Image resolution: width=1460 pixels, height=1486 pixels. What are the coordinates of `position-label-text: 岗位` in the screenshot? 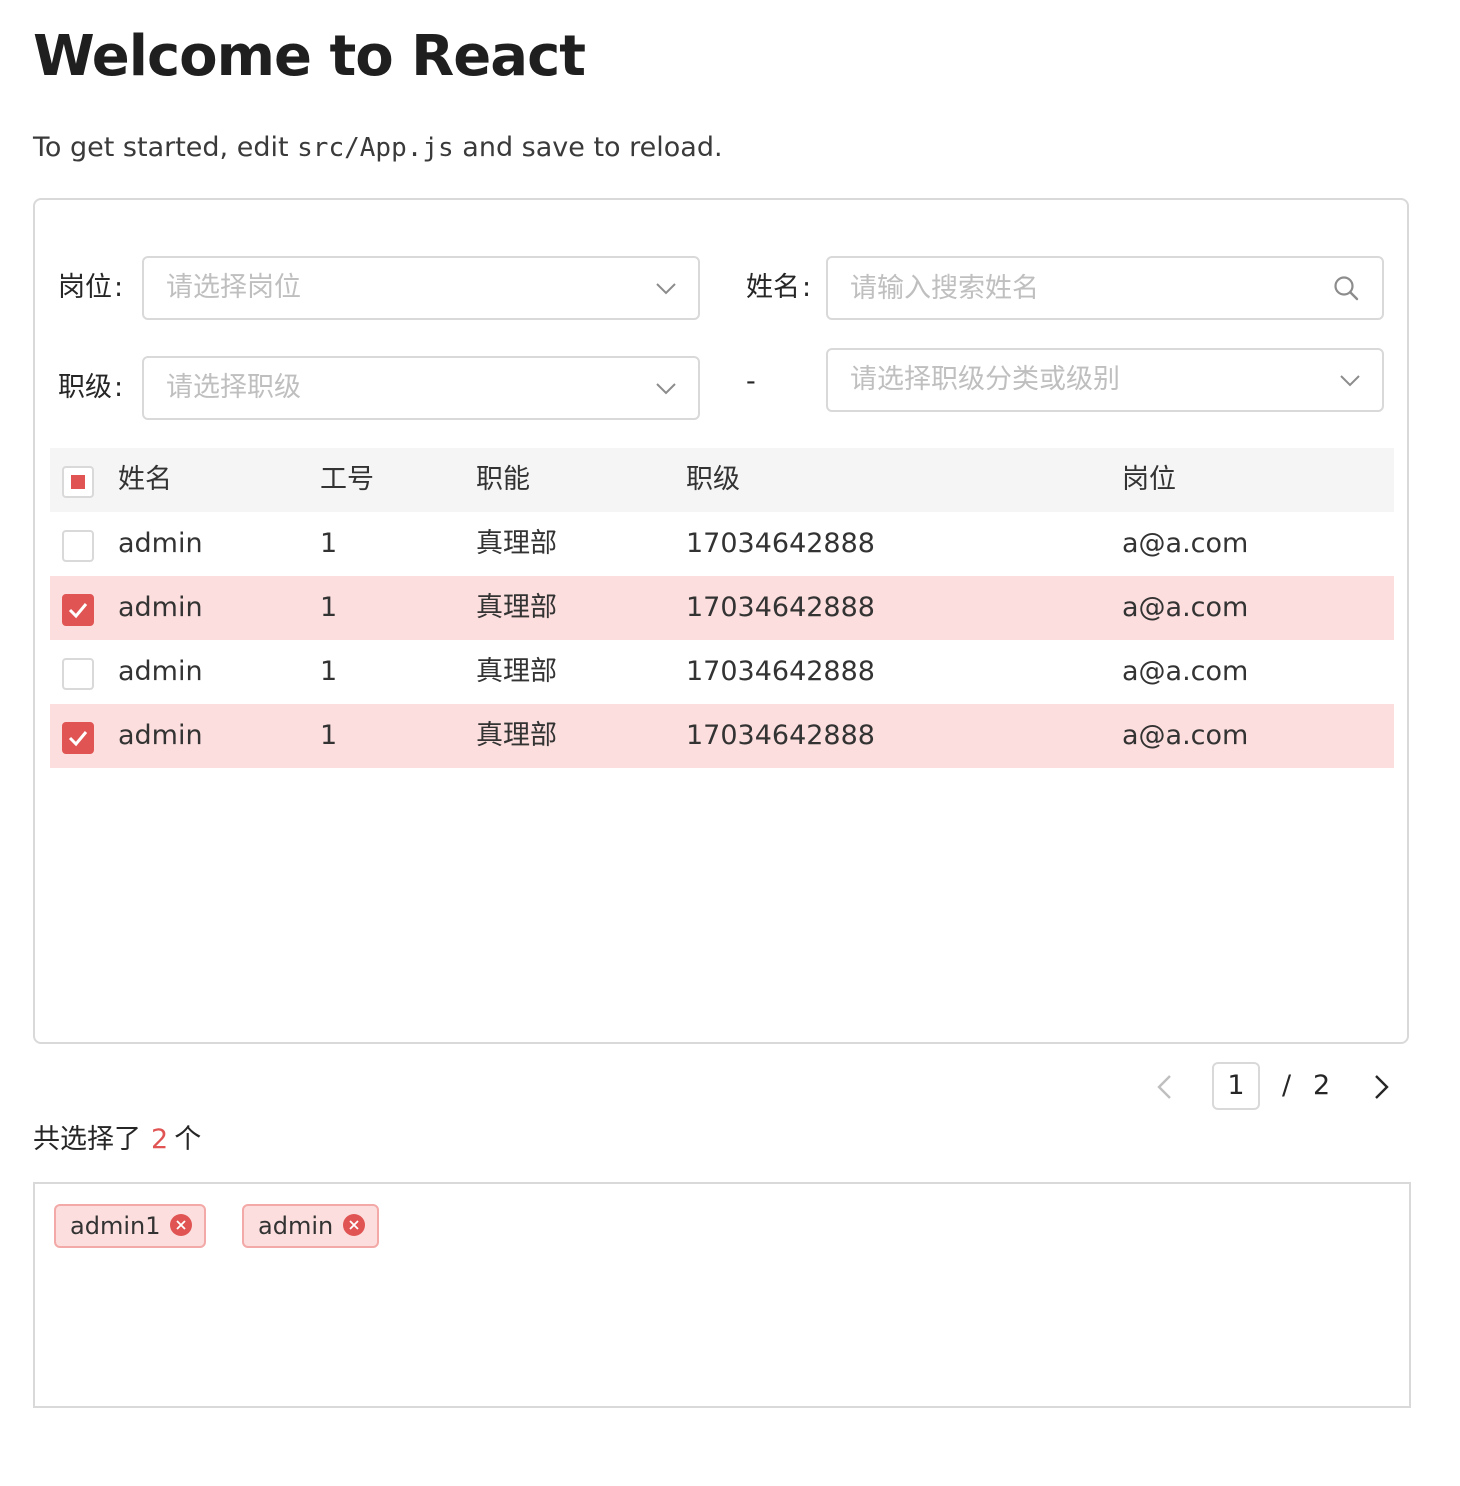 It's located at (85, 287).